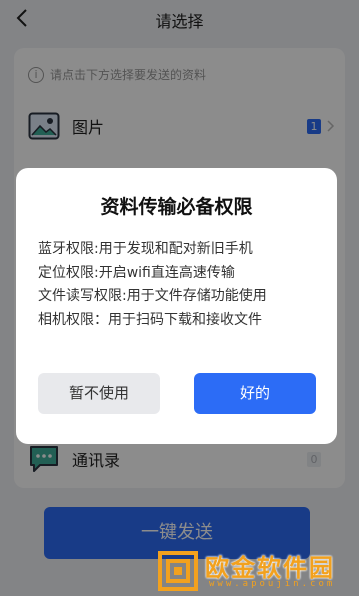 This screenshot has height=596, width=359. I want to click on watermark: 欧金软件园 www.apoujin.com, so click(256, 571).